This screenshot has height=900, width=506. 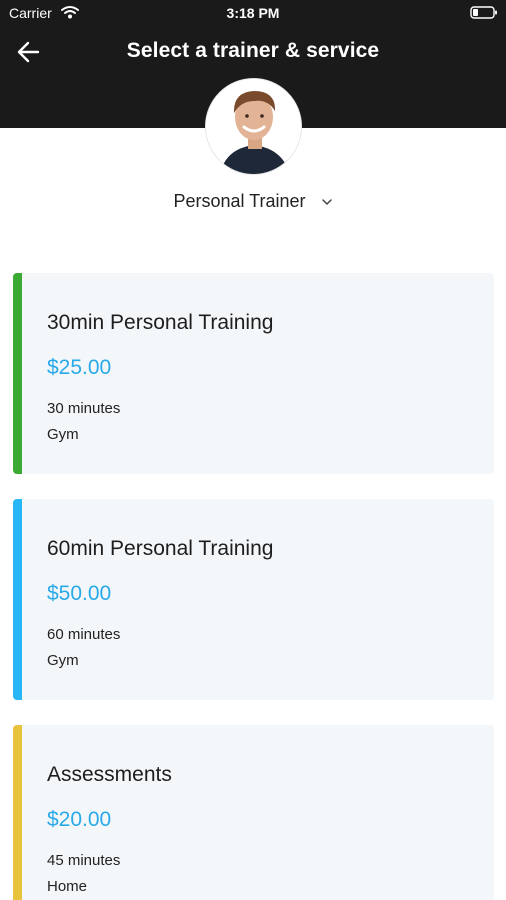 I want to click on service-name: 30min Personal Training, so click(x=160, y=322).